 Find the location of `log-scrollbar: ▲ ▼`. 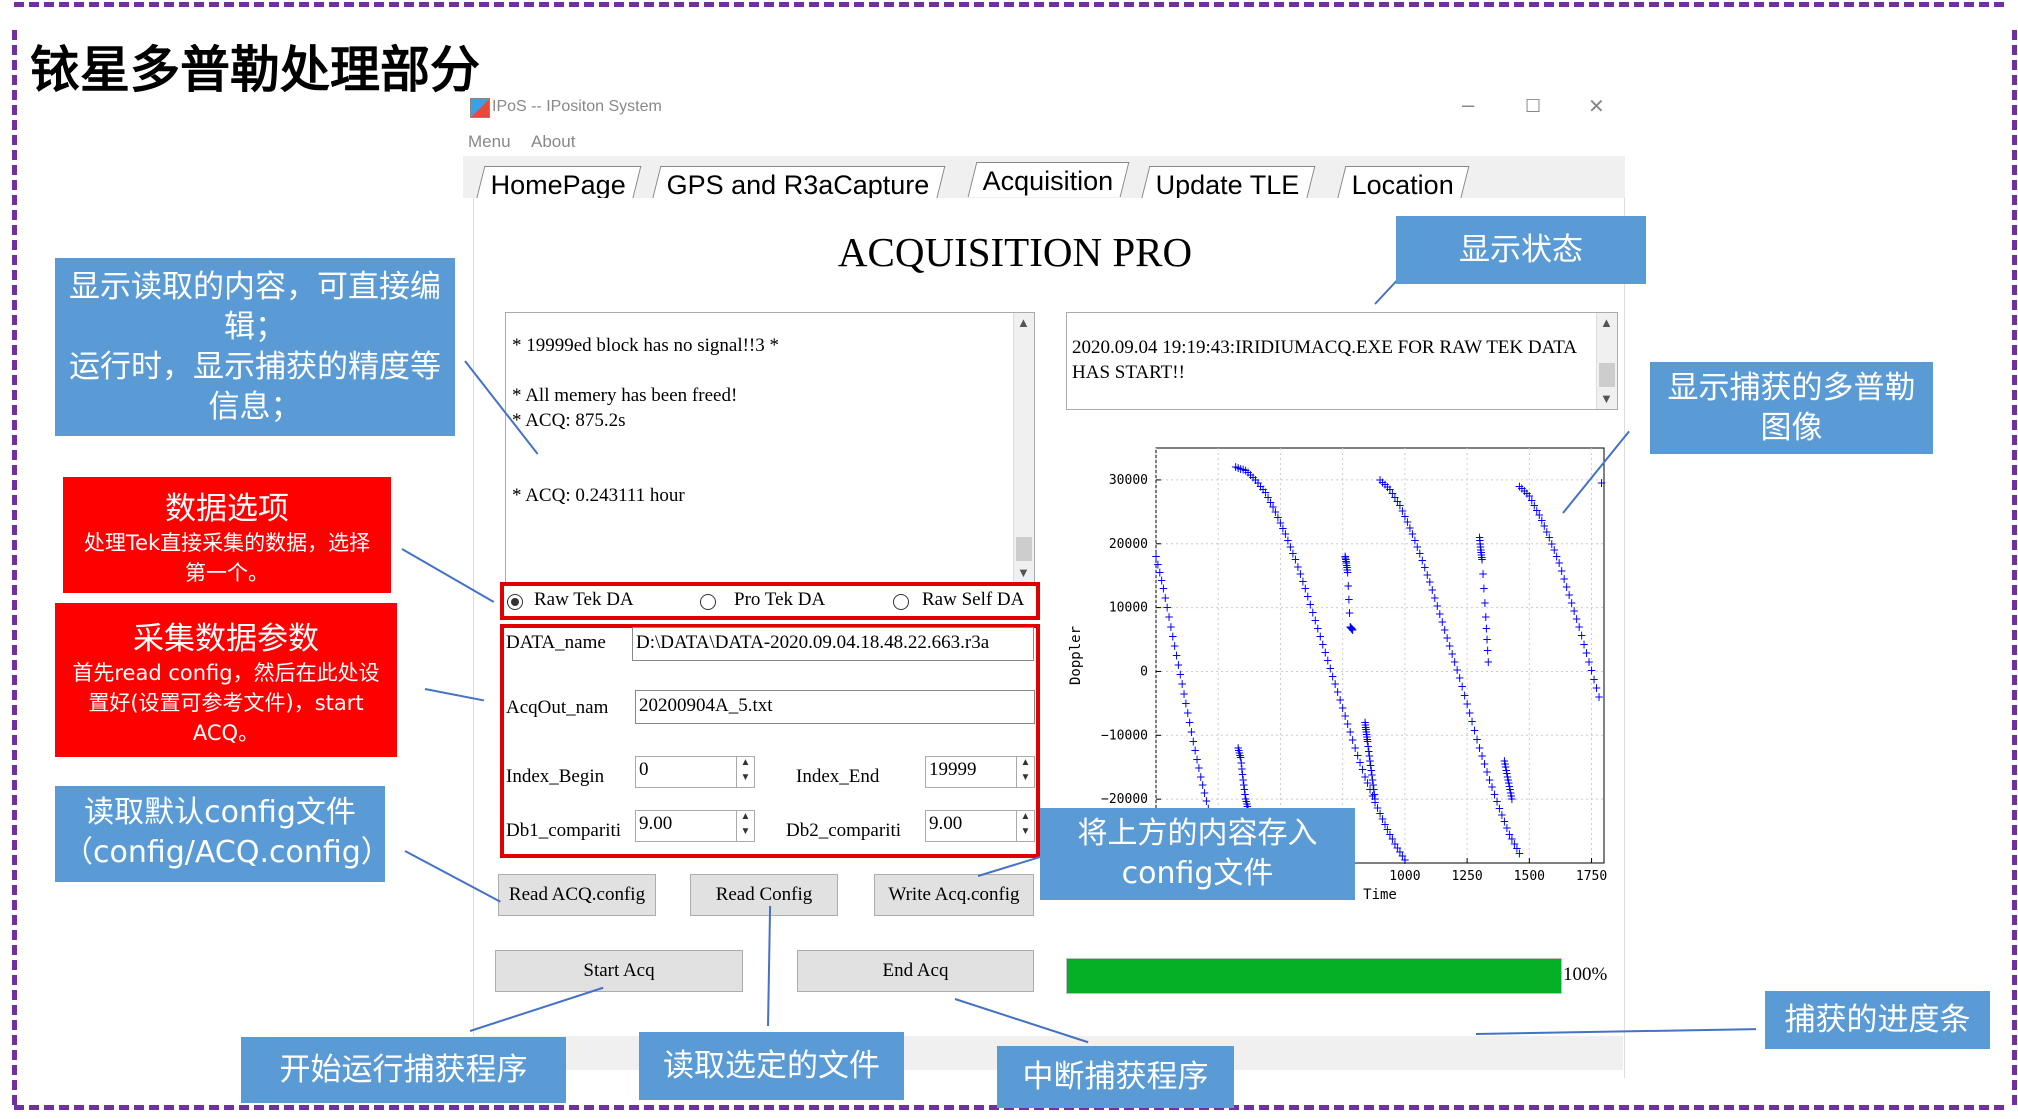

log-scrollbar: ▲ ▼ is located at coordinates (1023, 448).